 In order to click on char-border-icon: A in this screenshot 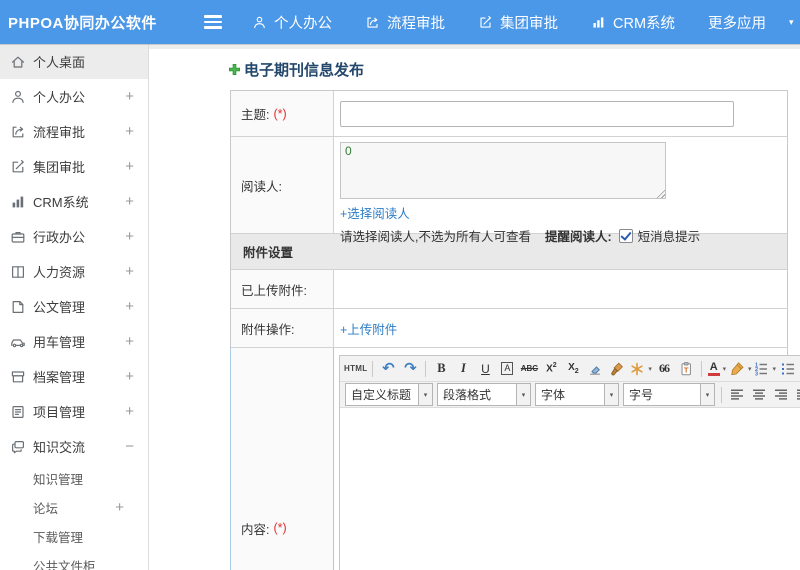, I will do `click(507, 368)`.